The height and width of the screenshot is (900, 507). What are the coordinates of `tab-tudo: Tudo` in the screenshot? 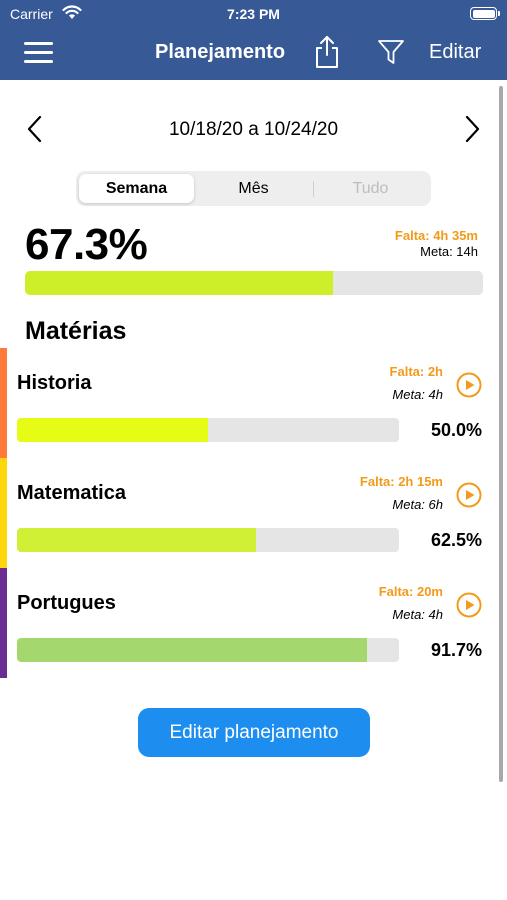 It's located at (370, 188).